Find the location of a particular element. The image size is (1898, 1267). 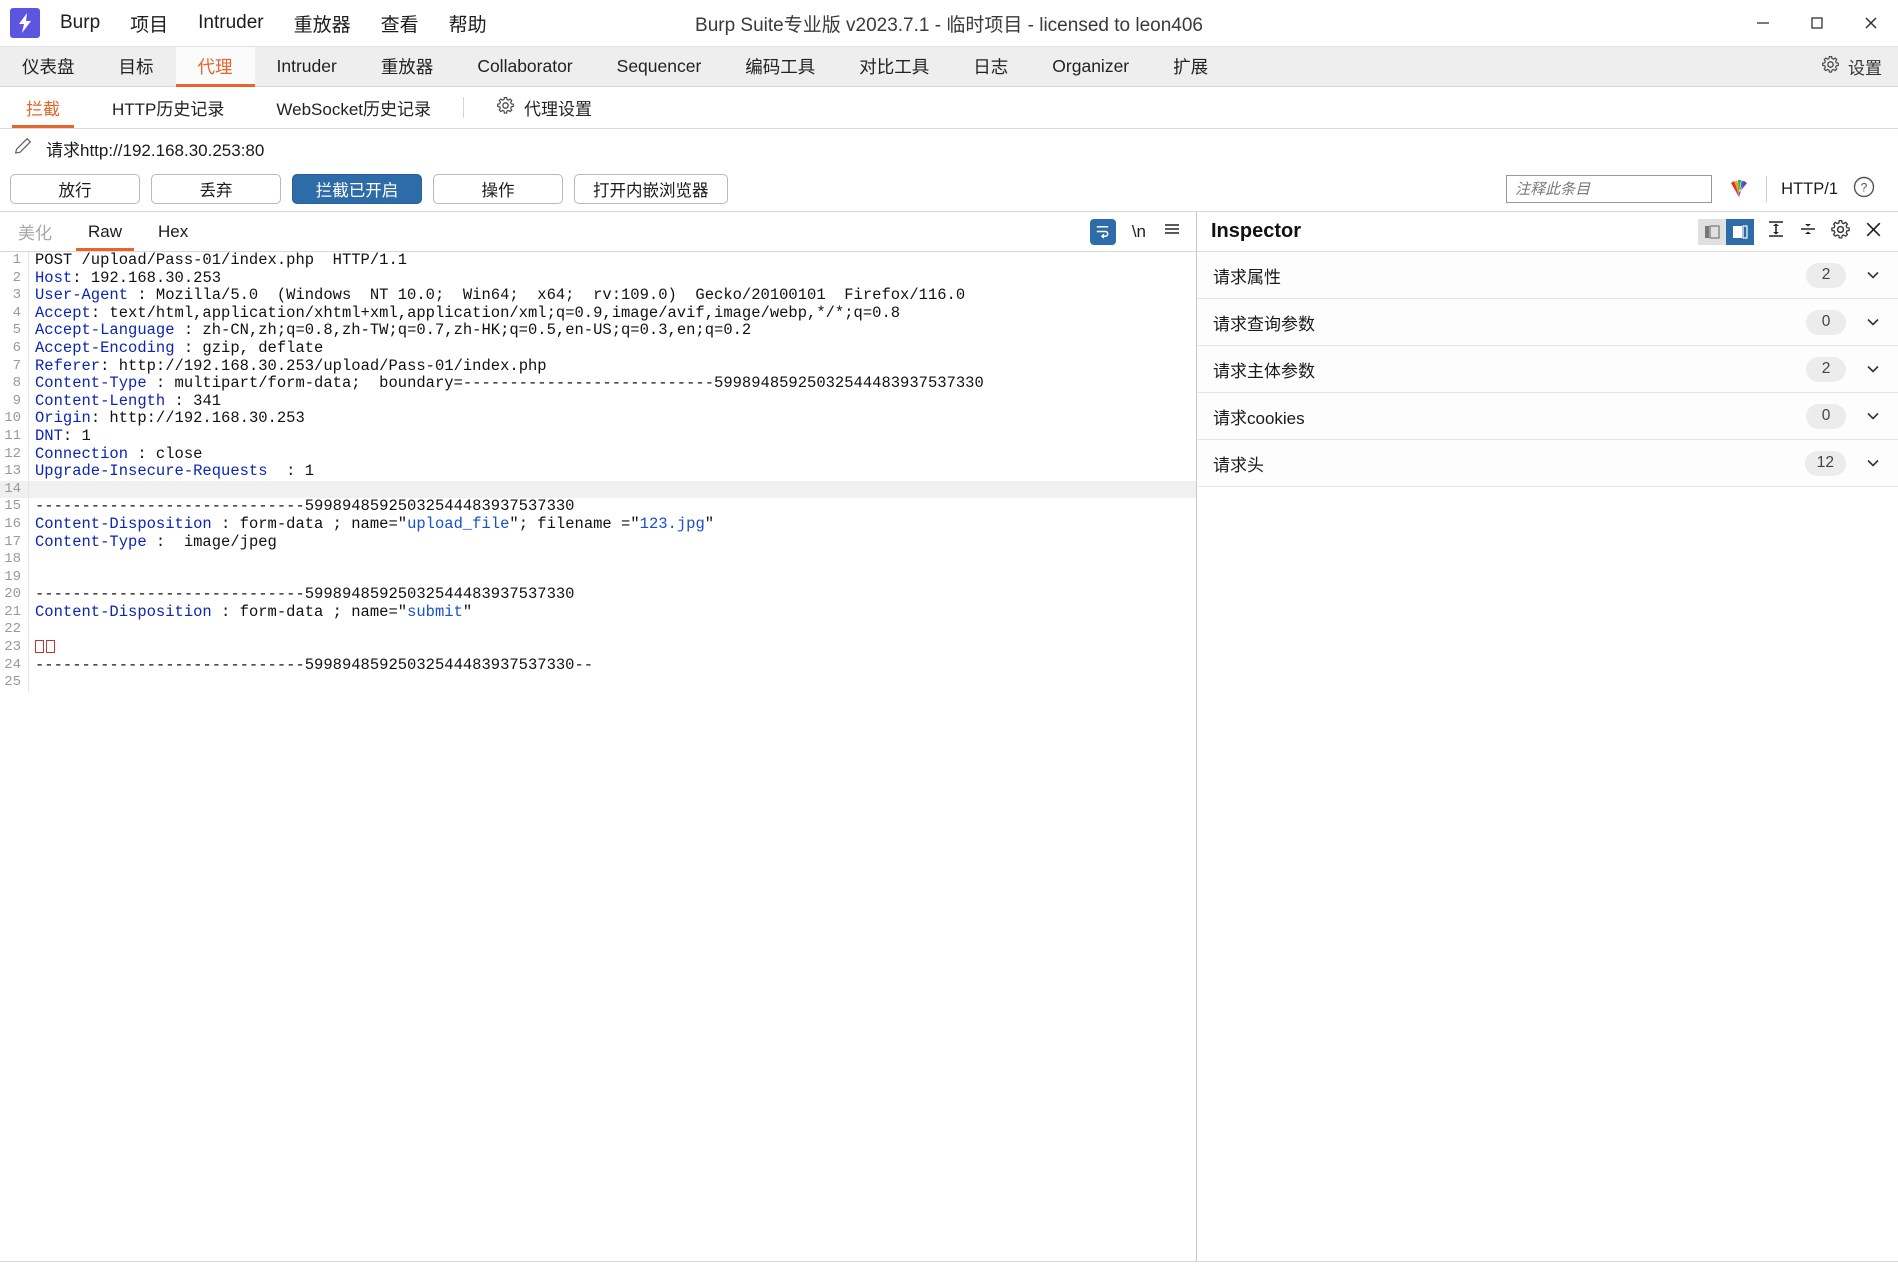

code-line: 12 Connection : close is located at coordinates (598, 454).